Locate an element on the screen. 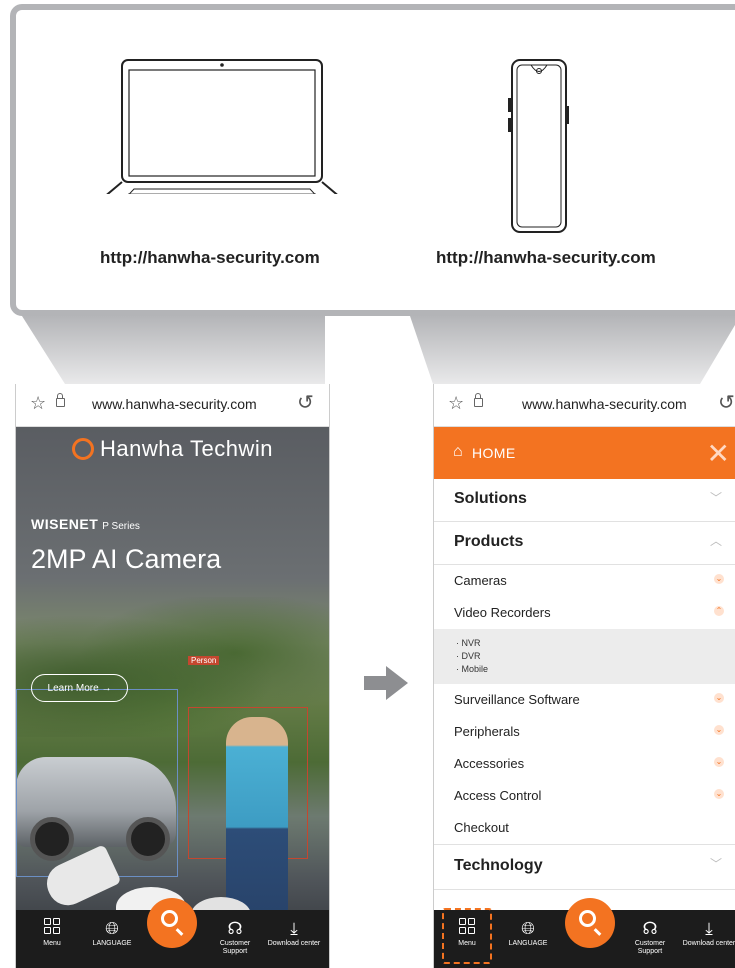 Image resolution: width=735 pixels, height=968 pixels. home-icon: ⌂ is located at coordinates (458, 451).